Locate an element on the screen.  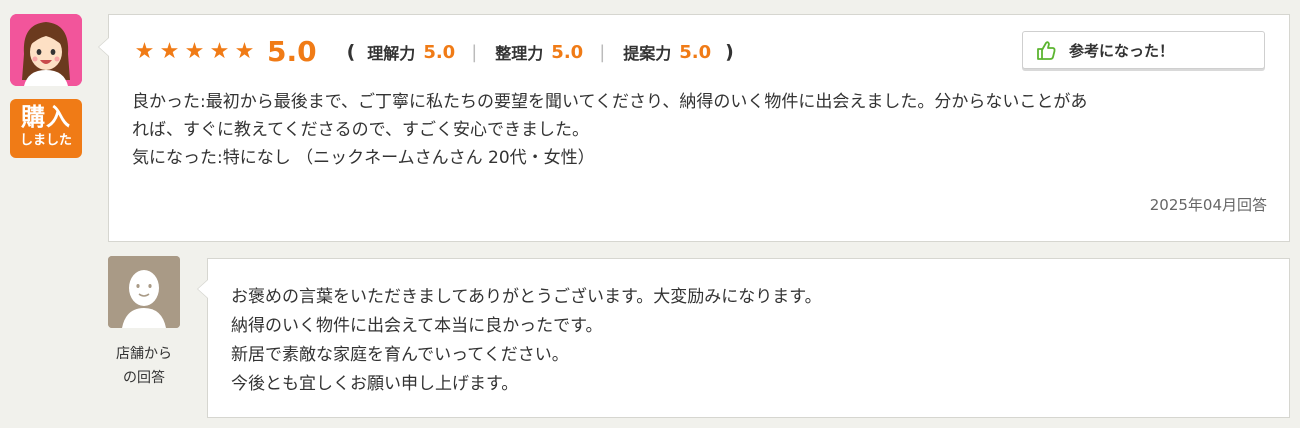
overall-score: 5.0 is located at coordinates (292, 51).